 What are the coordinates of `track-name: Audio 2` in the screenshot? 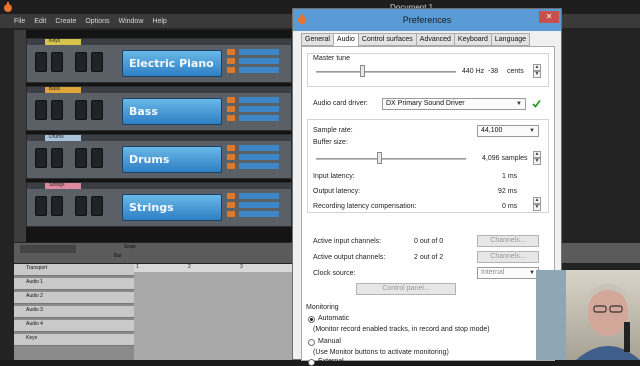 It's located at (34, 296).